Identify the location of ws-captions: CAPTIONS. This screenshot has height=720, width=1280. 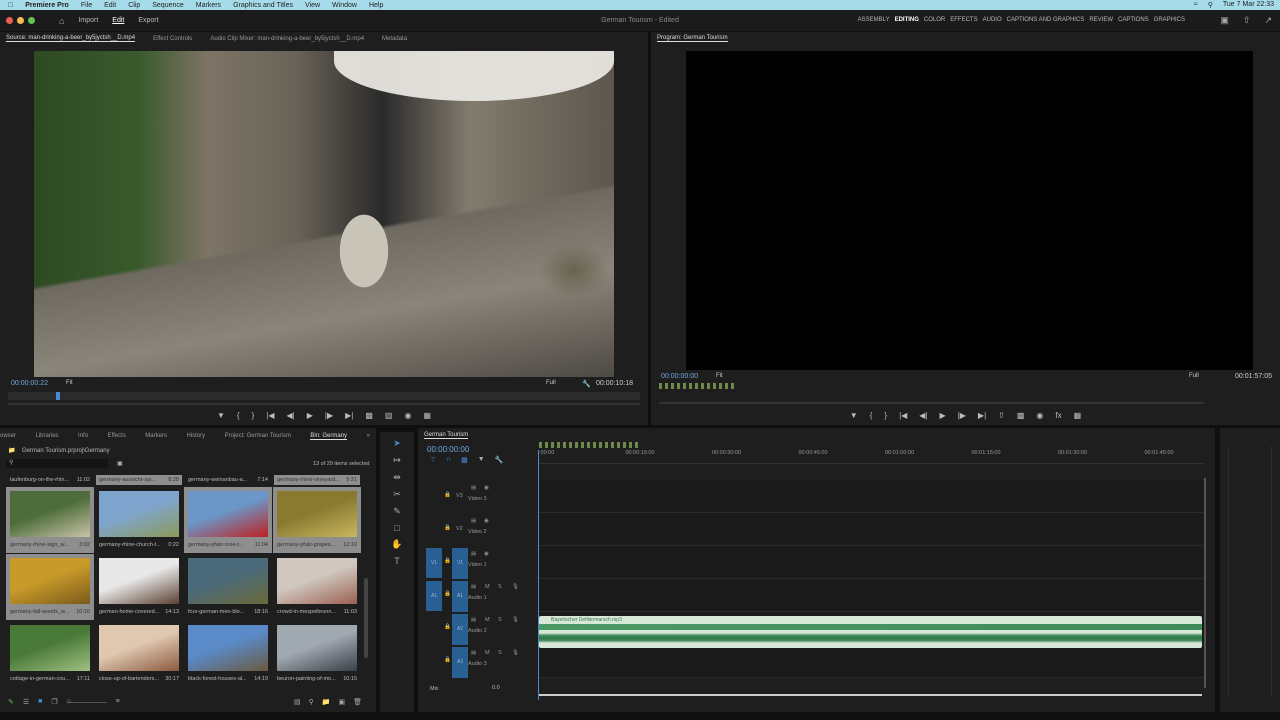
(1133, 20).